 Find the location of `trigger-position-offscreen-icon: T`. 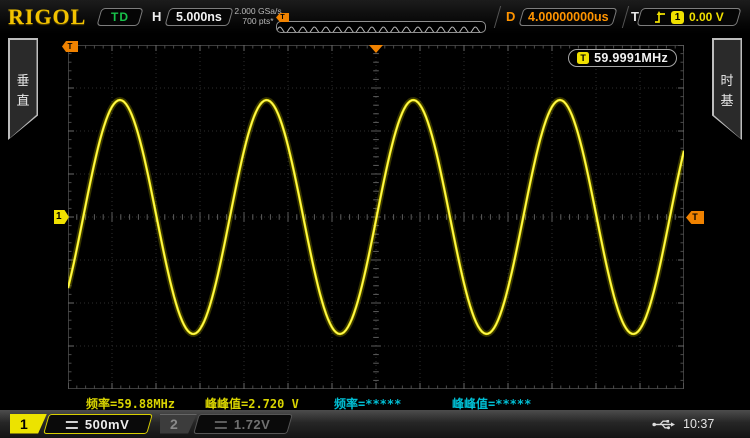

trigger-position-offscreen-icon: T is located at coordinates (70, 46).